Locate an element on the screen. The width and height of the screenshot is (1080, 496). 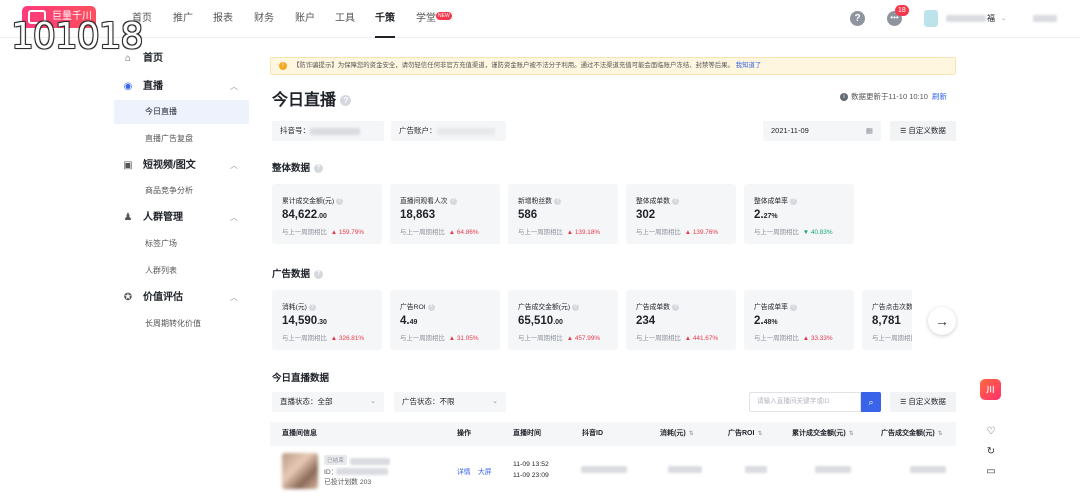
total-gmv-blurred is located at coordinates (833, 469).